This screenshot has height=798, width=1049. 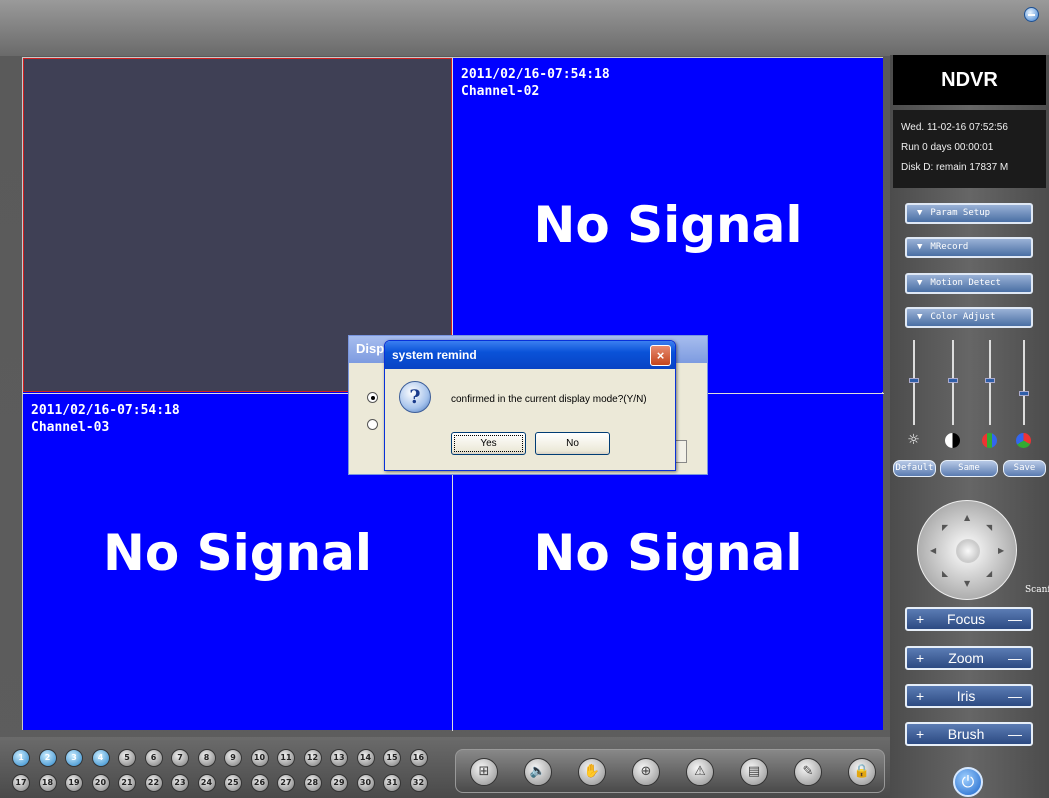 What do you see at coordinates (21, 783) in the screenshot?
I see `channel-button: 17` at bounding box center [21, 783].